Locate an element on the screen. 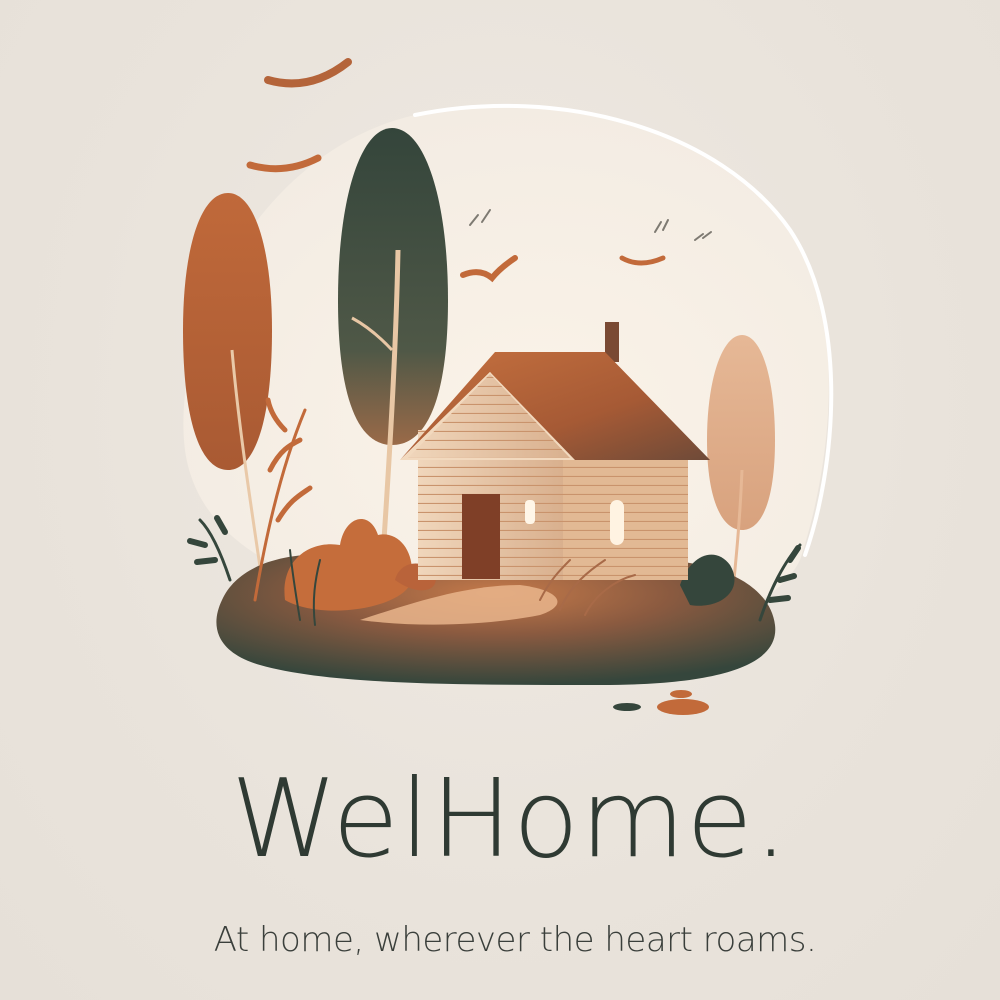 This screenshot has width=1000, height=1000. door is located at coordinates (481, 536).